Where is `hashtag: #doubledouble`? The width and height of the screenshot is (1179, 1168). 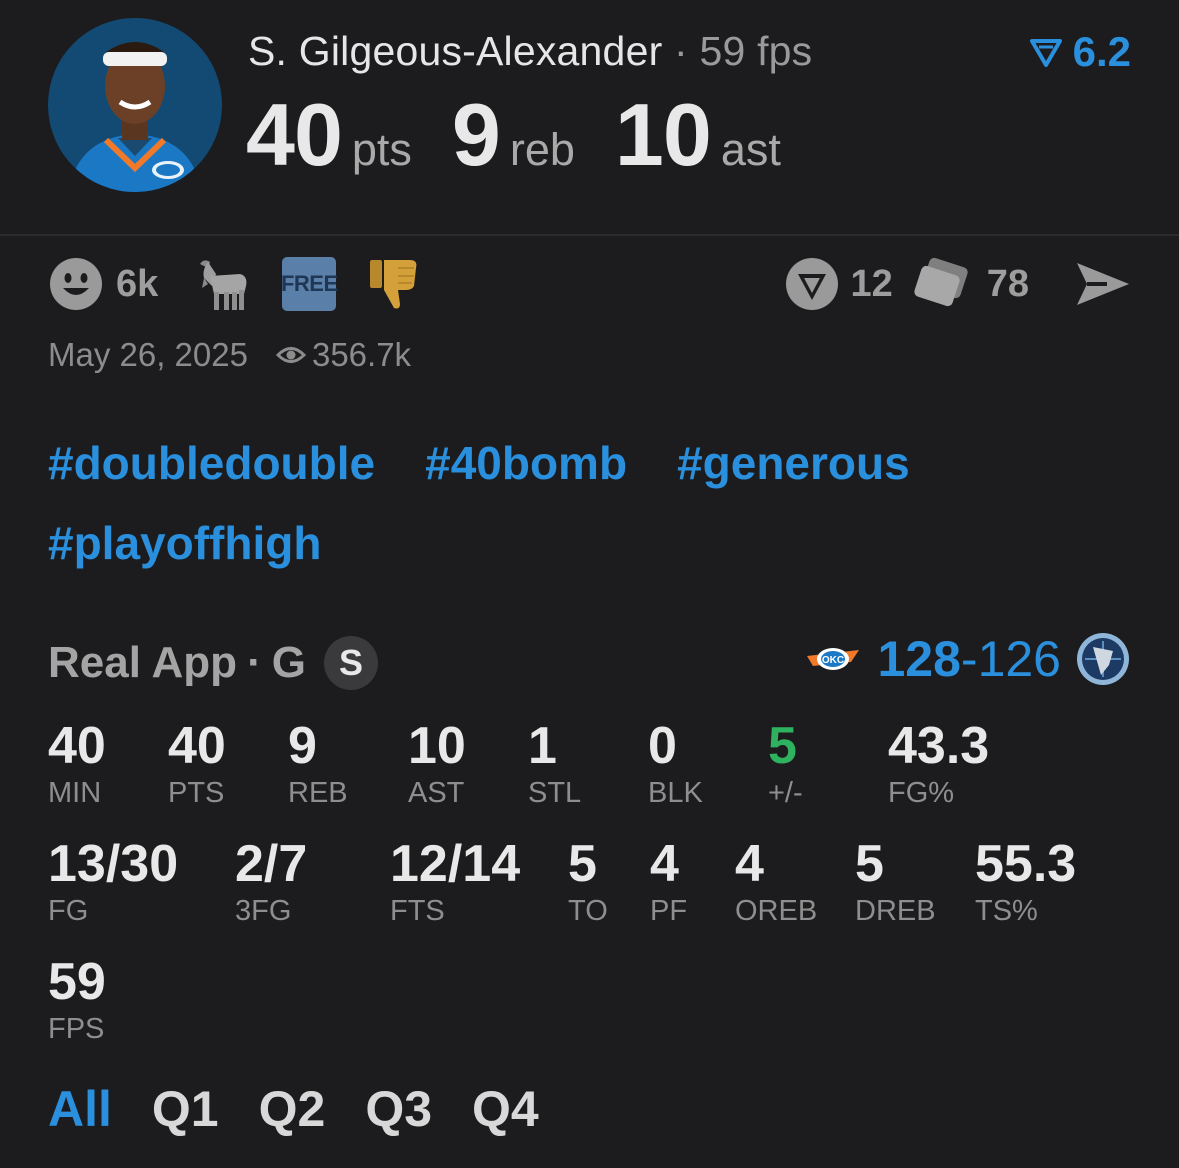 hashtag: #doubledouble is located at coordinates (211, 463).